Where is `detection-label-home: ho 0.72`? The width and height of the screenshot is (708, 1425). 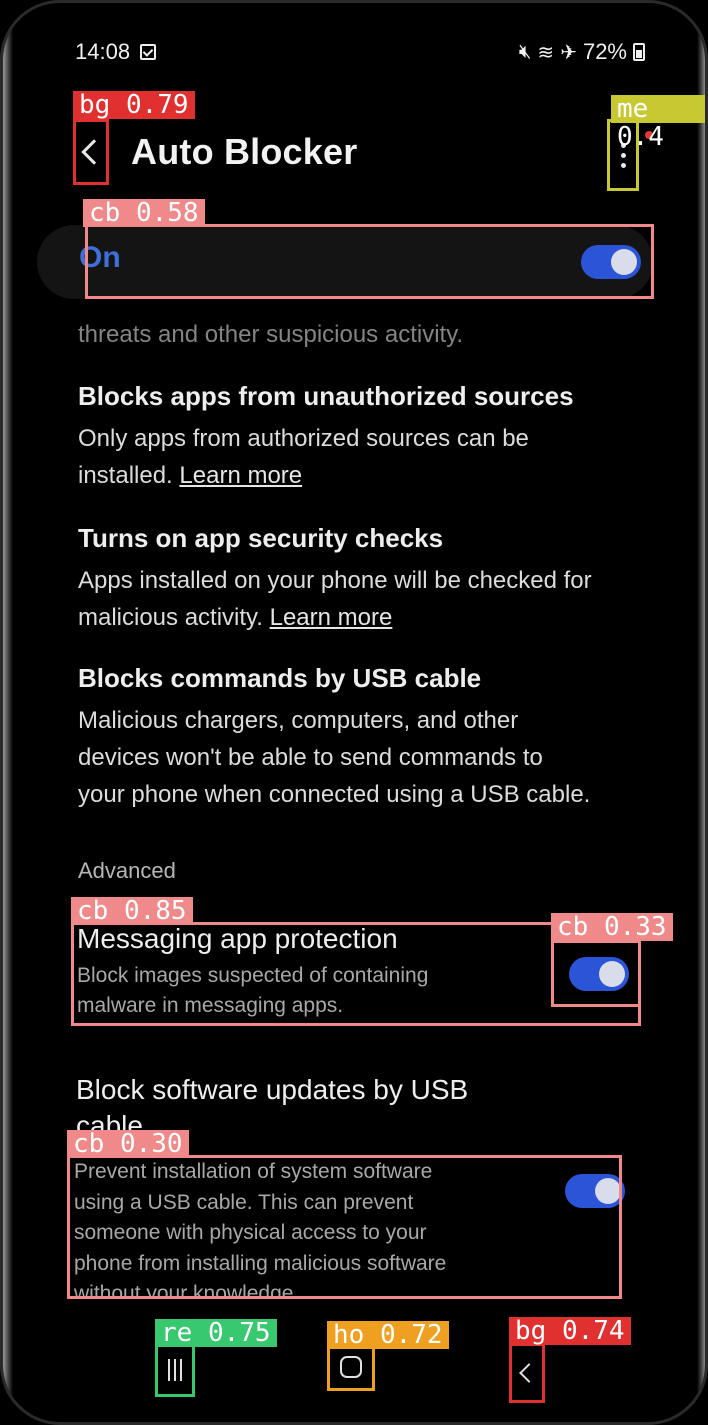
detection-label-home: ho 0.72 is located at coordinates (388, 1335).